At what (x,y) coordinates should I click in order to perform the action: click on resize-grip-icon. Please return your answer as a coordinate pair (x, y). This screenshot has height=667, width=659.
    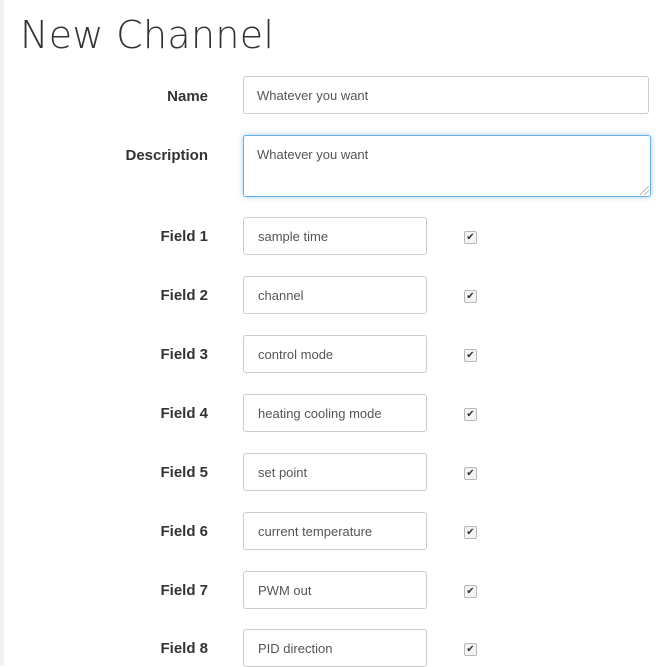
    Looking at the image, I should click on (644, 190).